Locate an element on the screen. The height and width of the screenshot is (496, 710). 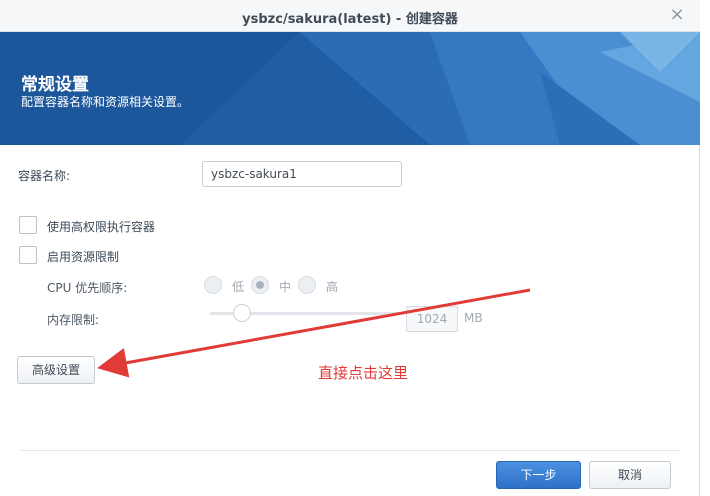
cpu-priority-medium-label: 中 is located at coordinates (285, 287).